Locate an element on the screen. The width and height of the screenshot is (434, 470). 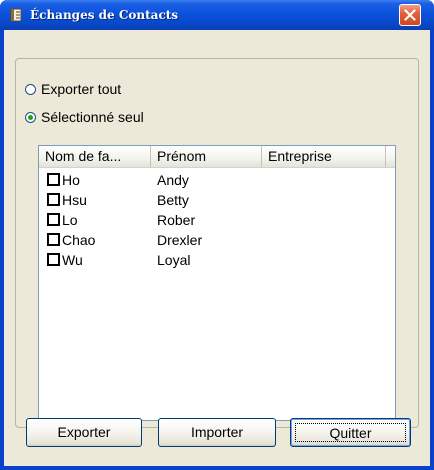
quit-button-label: Quitter is located at coordinates (350, 432).